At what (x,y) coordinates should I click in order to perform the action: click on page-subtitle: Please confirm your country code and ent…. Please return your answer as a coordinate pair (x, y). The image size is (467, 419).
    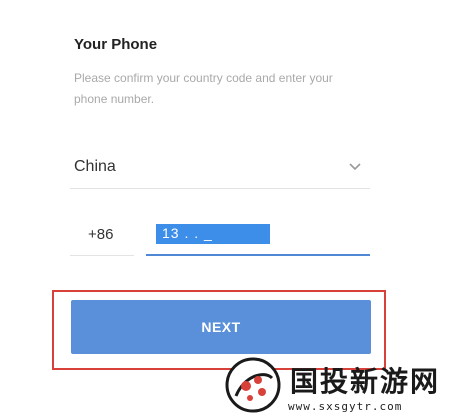
    Looking at the image, I should click on (203, 88).